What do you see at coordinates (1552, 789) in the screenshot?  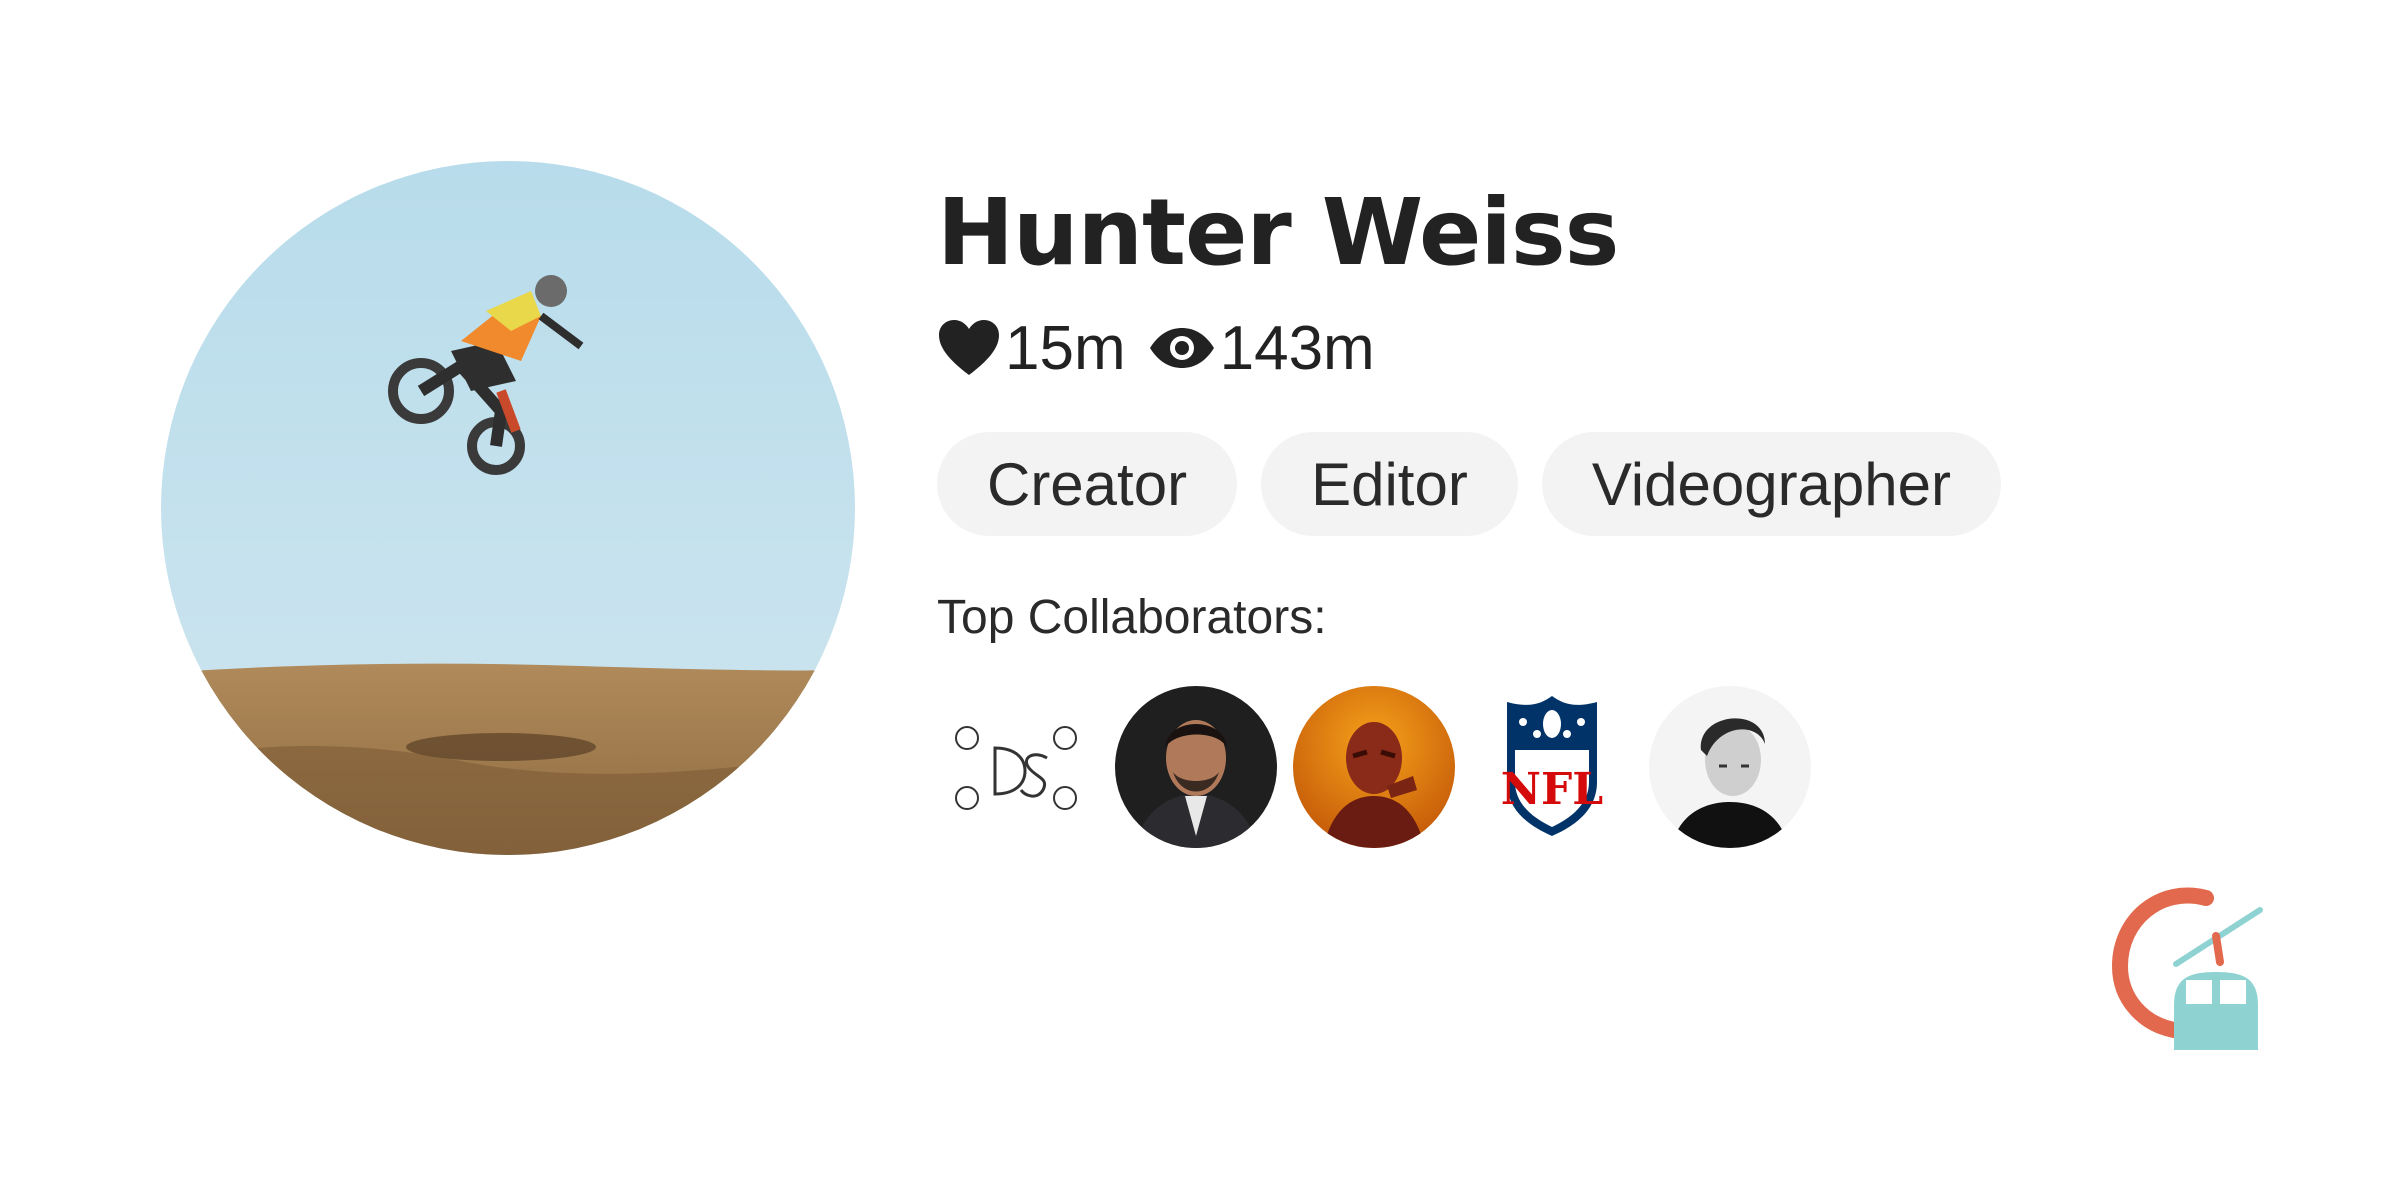 I see `nfl-logo-text: NFL` at bounding box center [1552, 789].